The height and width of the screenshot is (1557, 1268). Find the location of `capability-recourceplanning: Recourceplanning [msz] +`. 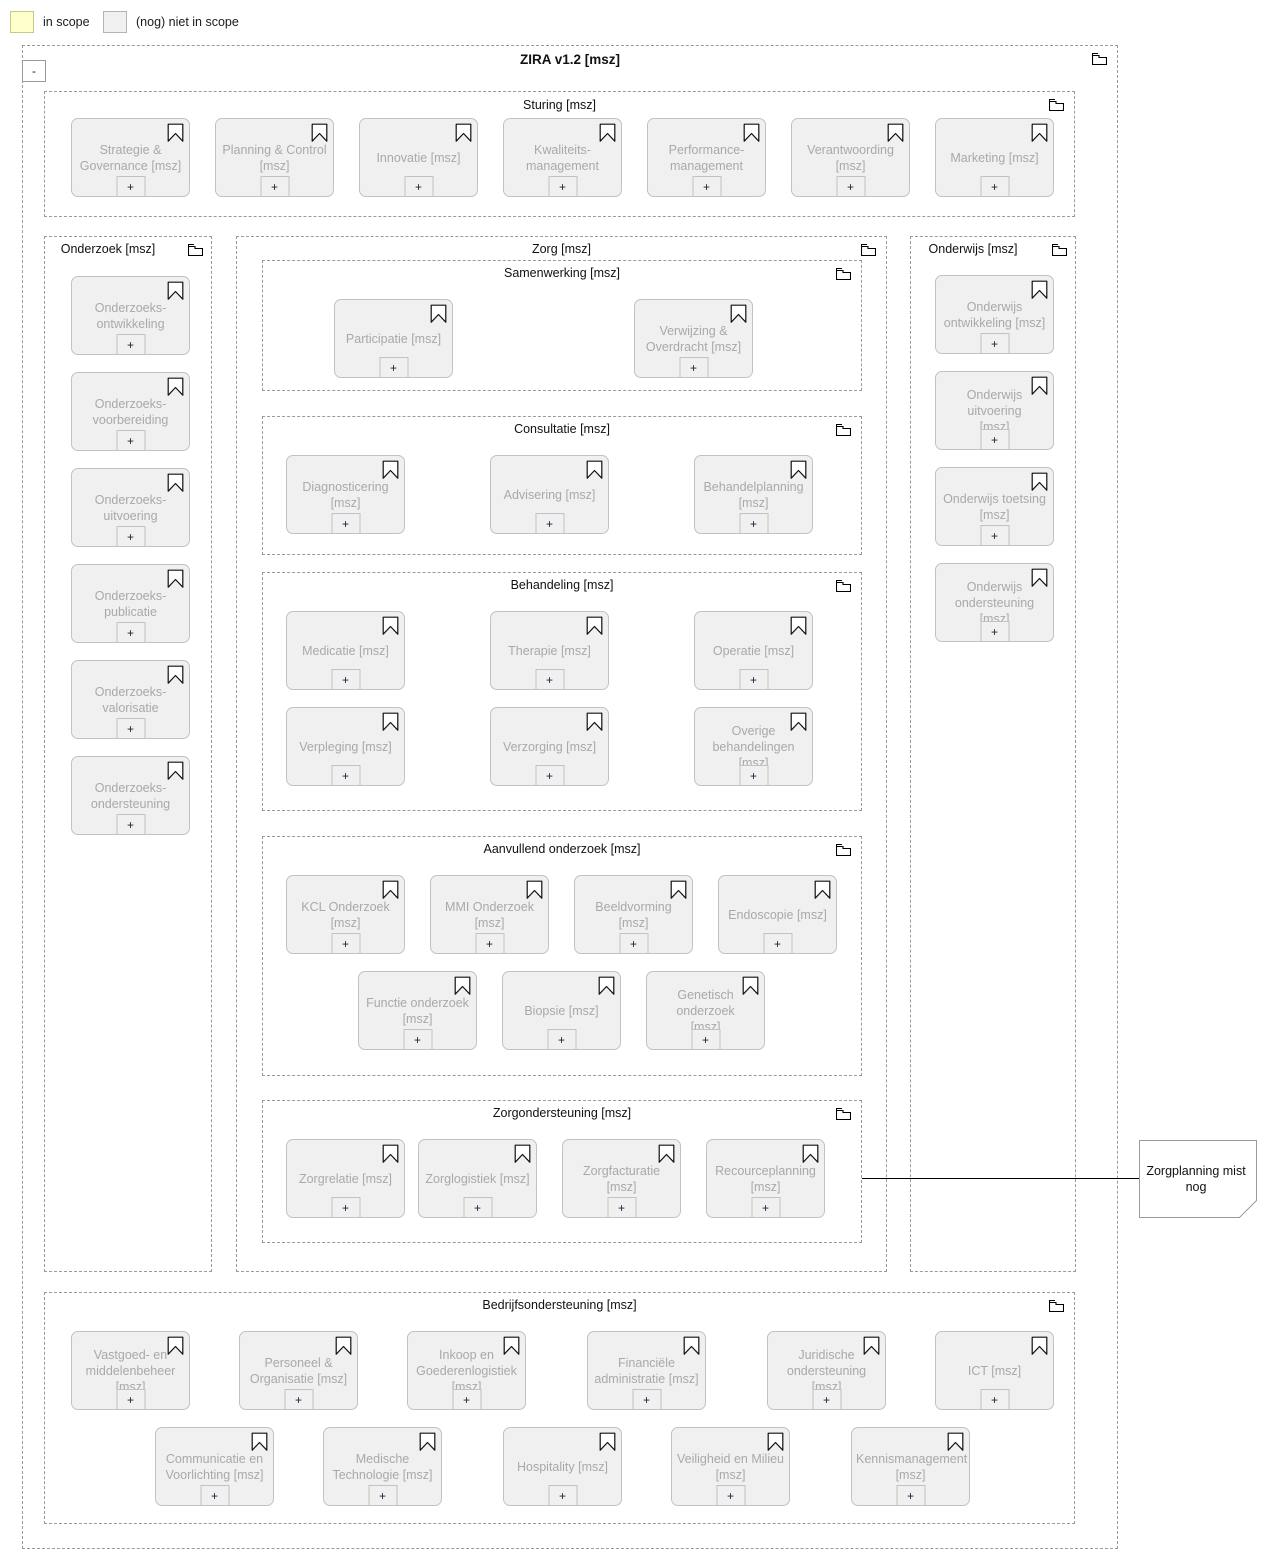

capability-recourceplanning: Recourceplanning [msz] + is located at coordinates (765, 1178).